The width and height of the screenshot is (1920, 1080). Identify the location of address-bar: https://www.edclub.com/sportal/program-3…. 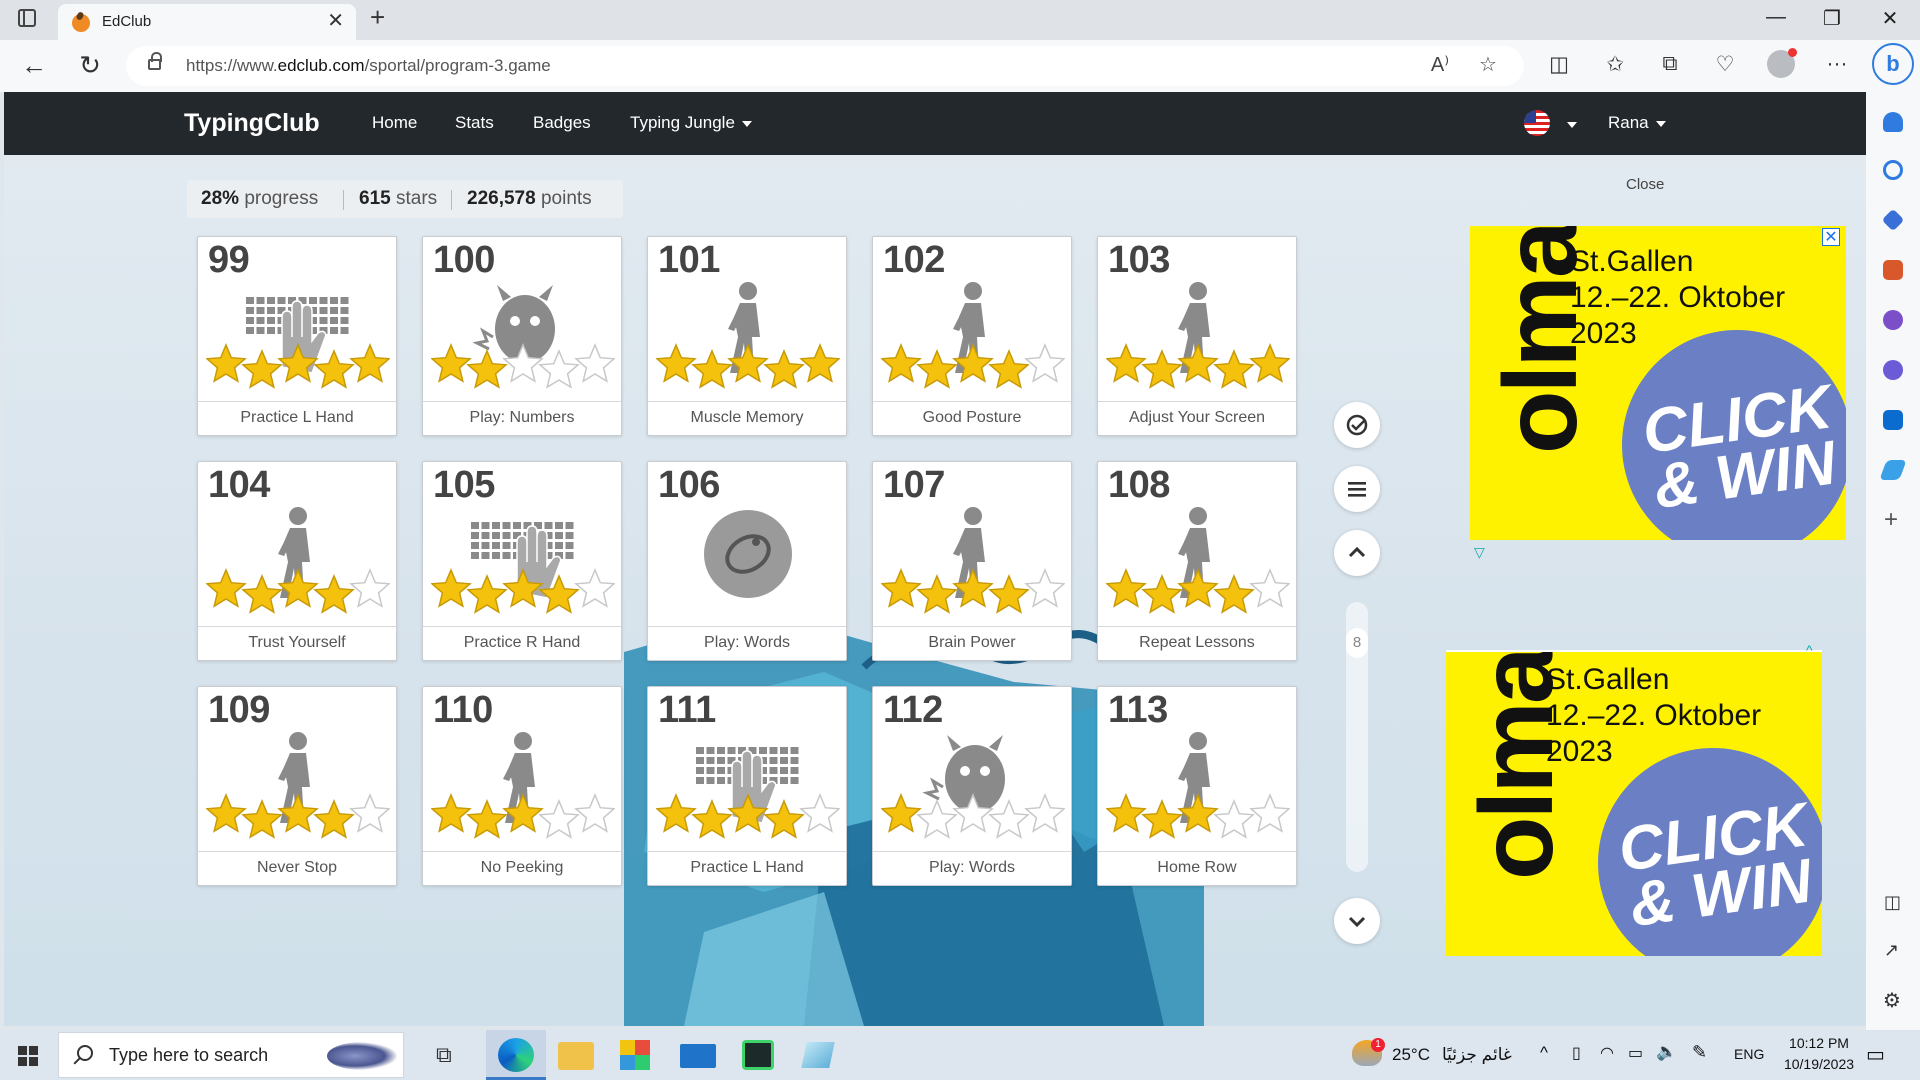
(825, 66).